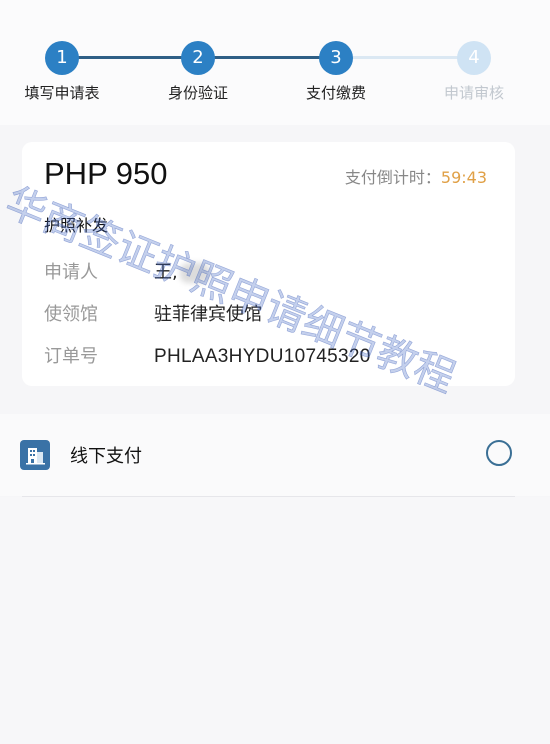 The height and width of the screenshot is (744, 550). I want to click on step-3-label: 支付缴费, so click(335, 93).